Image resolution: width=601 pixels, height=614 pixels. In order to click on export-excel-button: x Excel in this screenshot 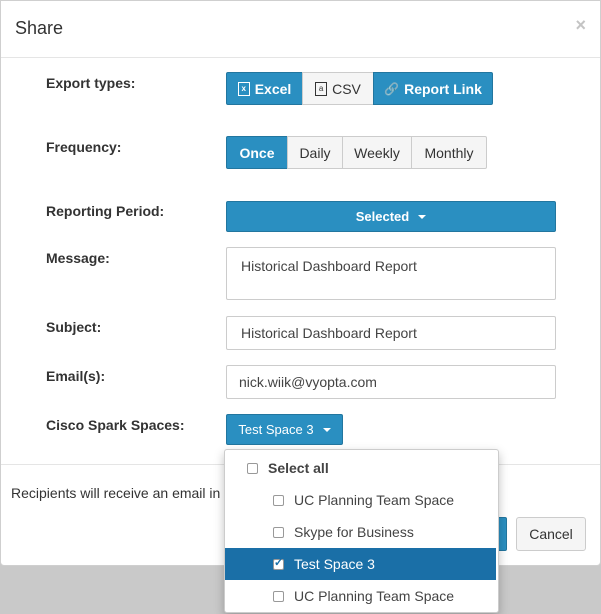, I will do `click(264, 88)`.